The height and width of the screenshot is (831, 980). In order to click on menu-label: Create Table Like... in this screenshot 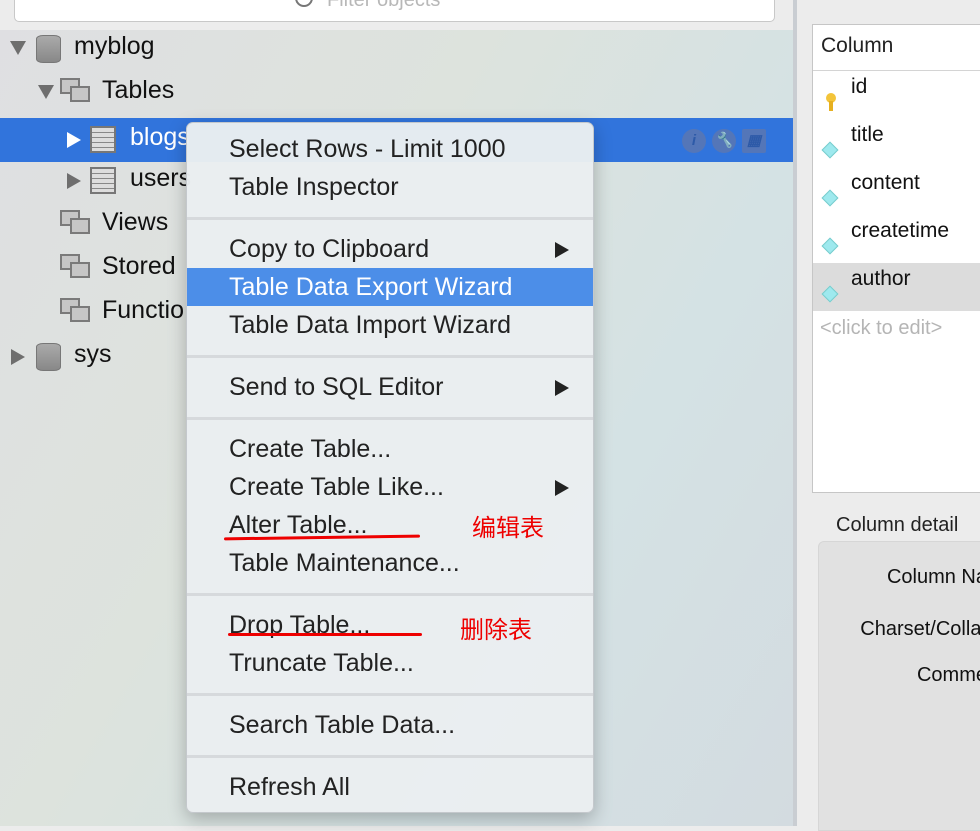, I will do `click(336, 487)`.